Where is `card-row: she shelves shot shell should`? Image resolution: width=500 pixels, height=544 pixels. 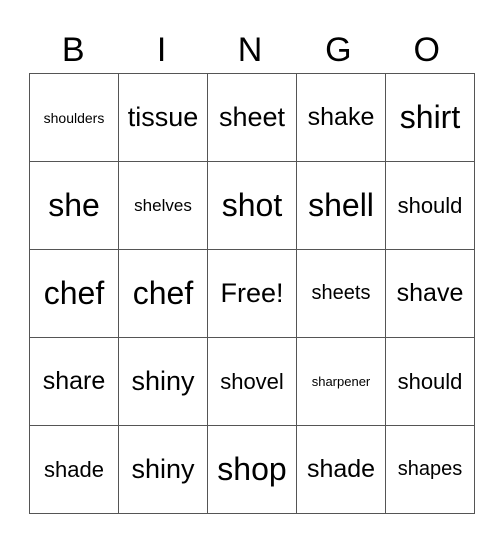
card-row: she shelves shot shell should is located at coordinates (252, 205).